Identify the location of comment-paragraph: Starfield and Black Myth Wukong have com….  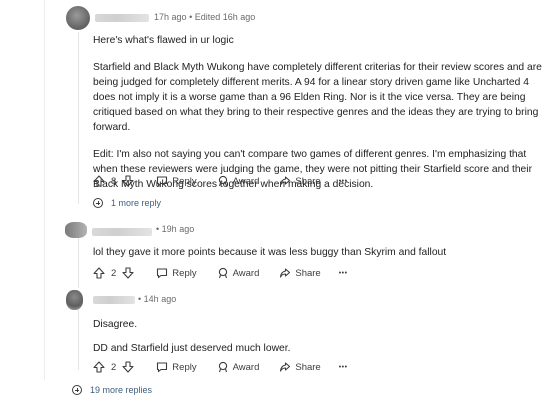
(317, 97).